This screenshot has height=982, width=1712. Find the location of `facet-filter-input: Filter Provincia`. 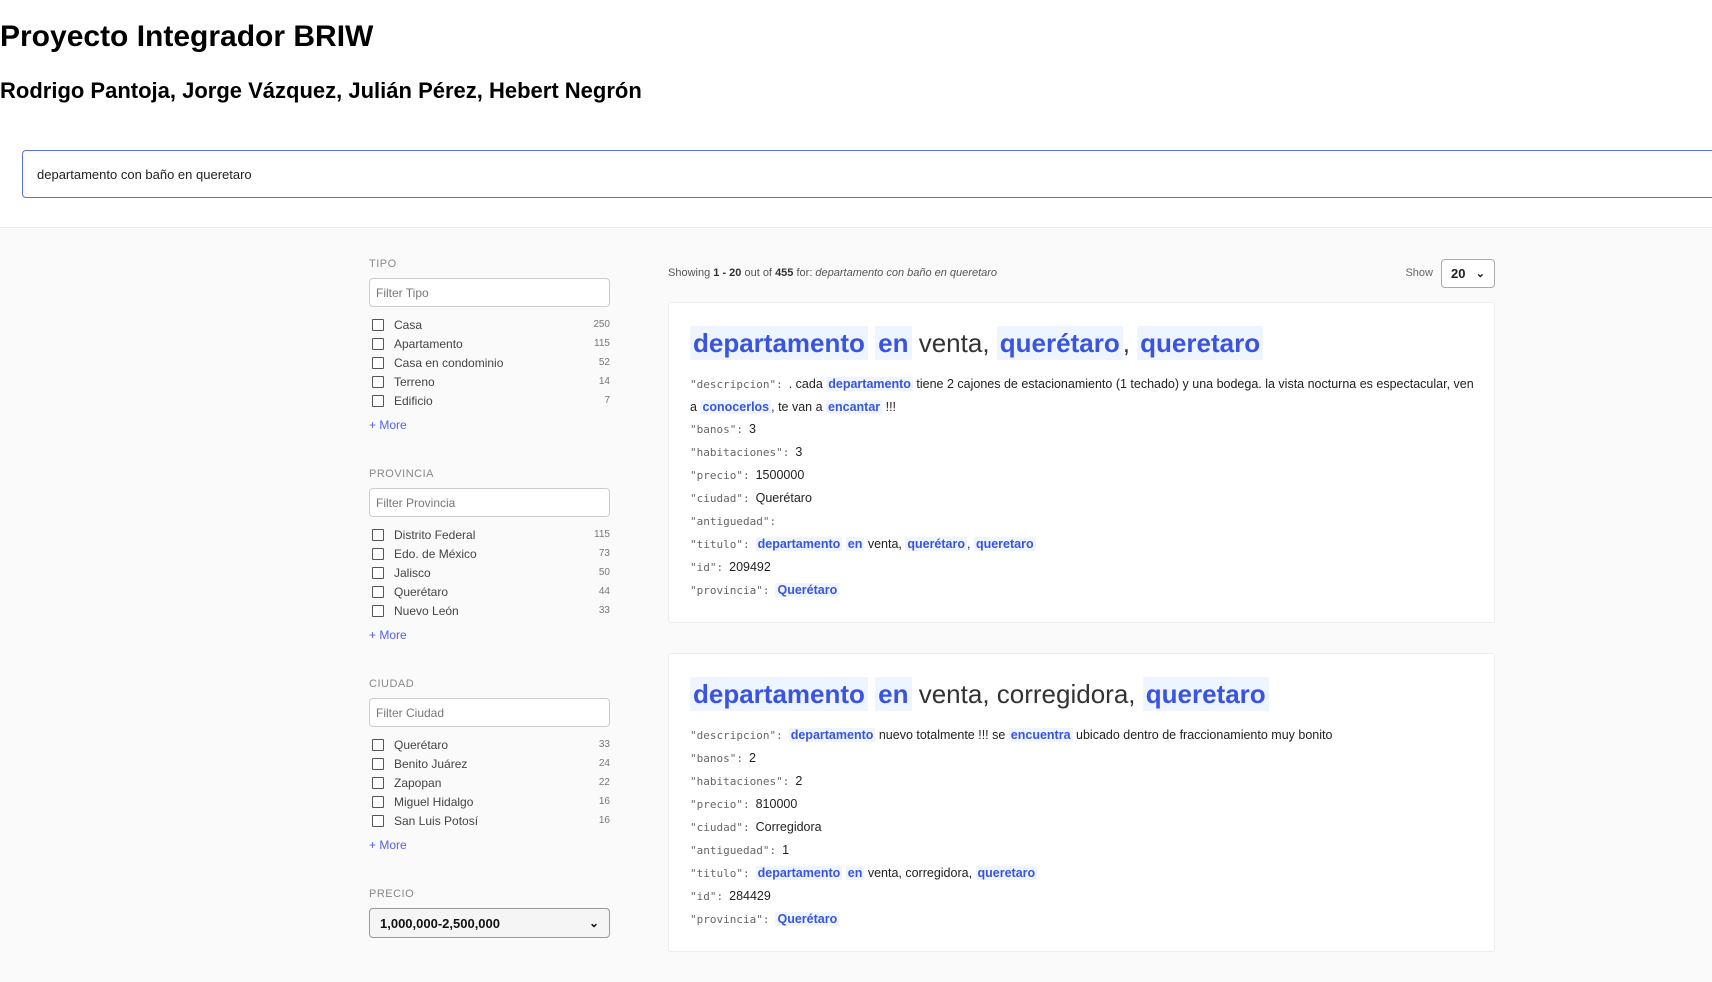

facet-filter-input: Filter Provincia is located at coordinates (489, 502).